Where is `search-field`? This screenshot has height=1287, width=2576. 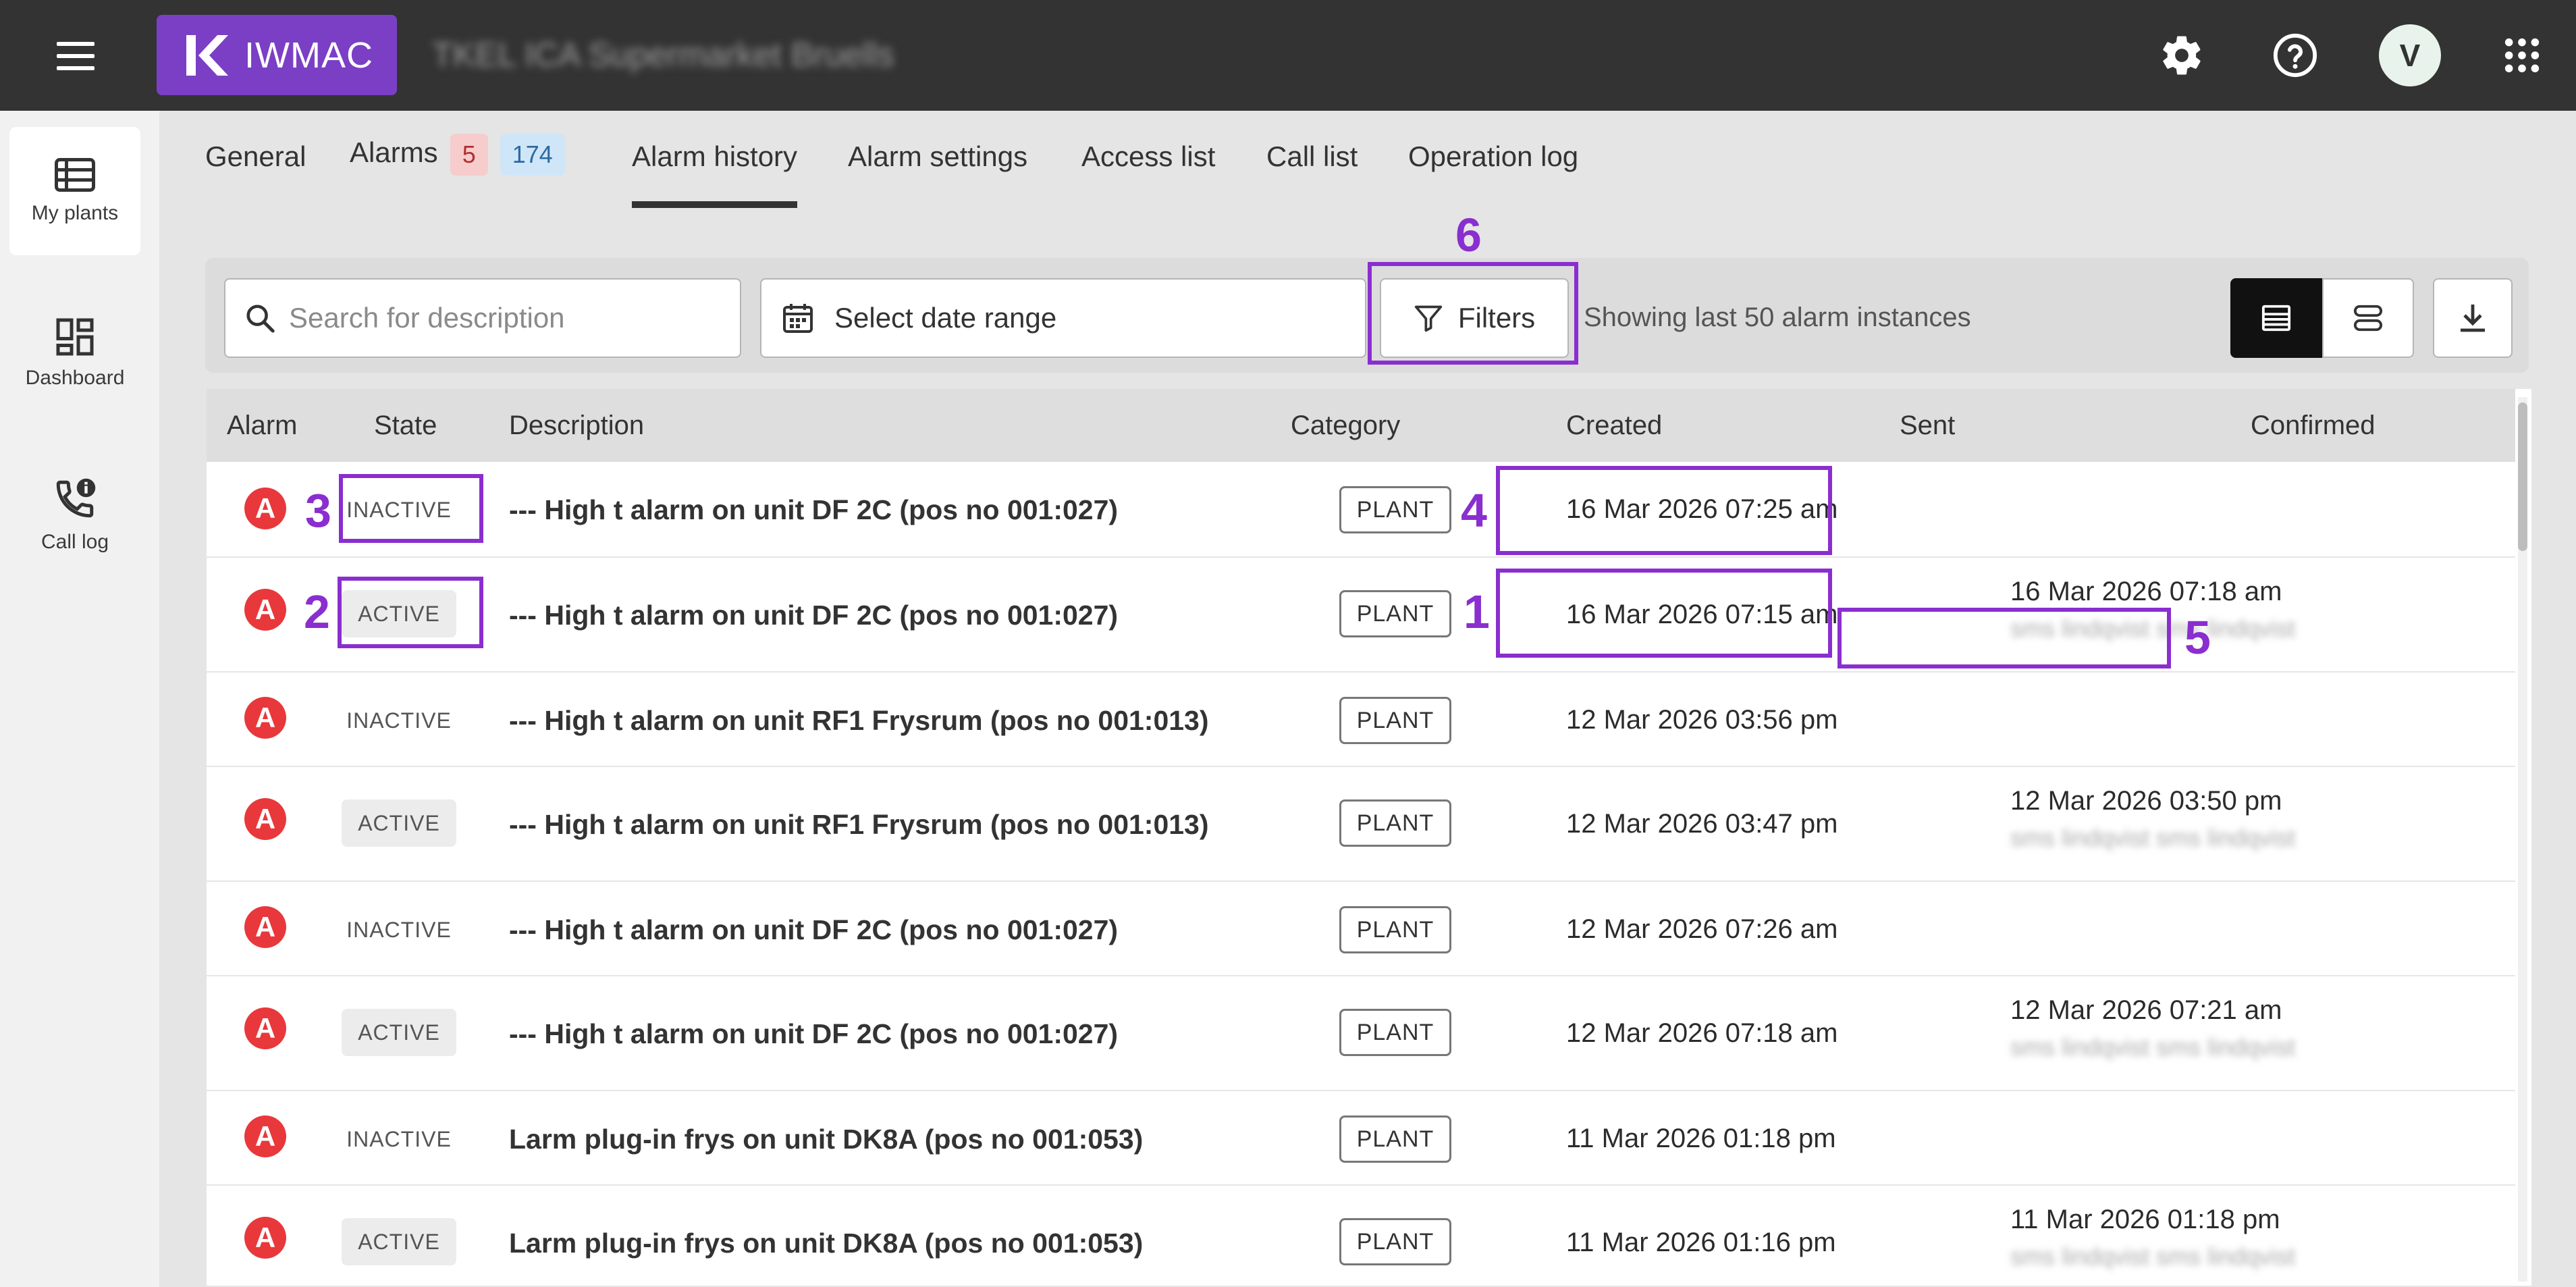 search-field is located at coordinates (483, 318).